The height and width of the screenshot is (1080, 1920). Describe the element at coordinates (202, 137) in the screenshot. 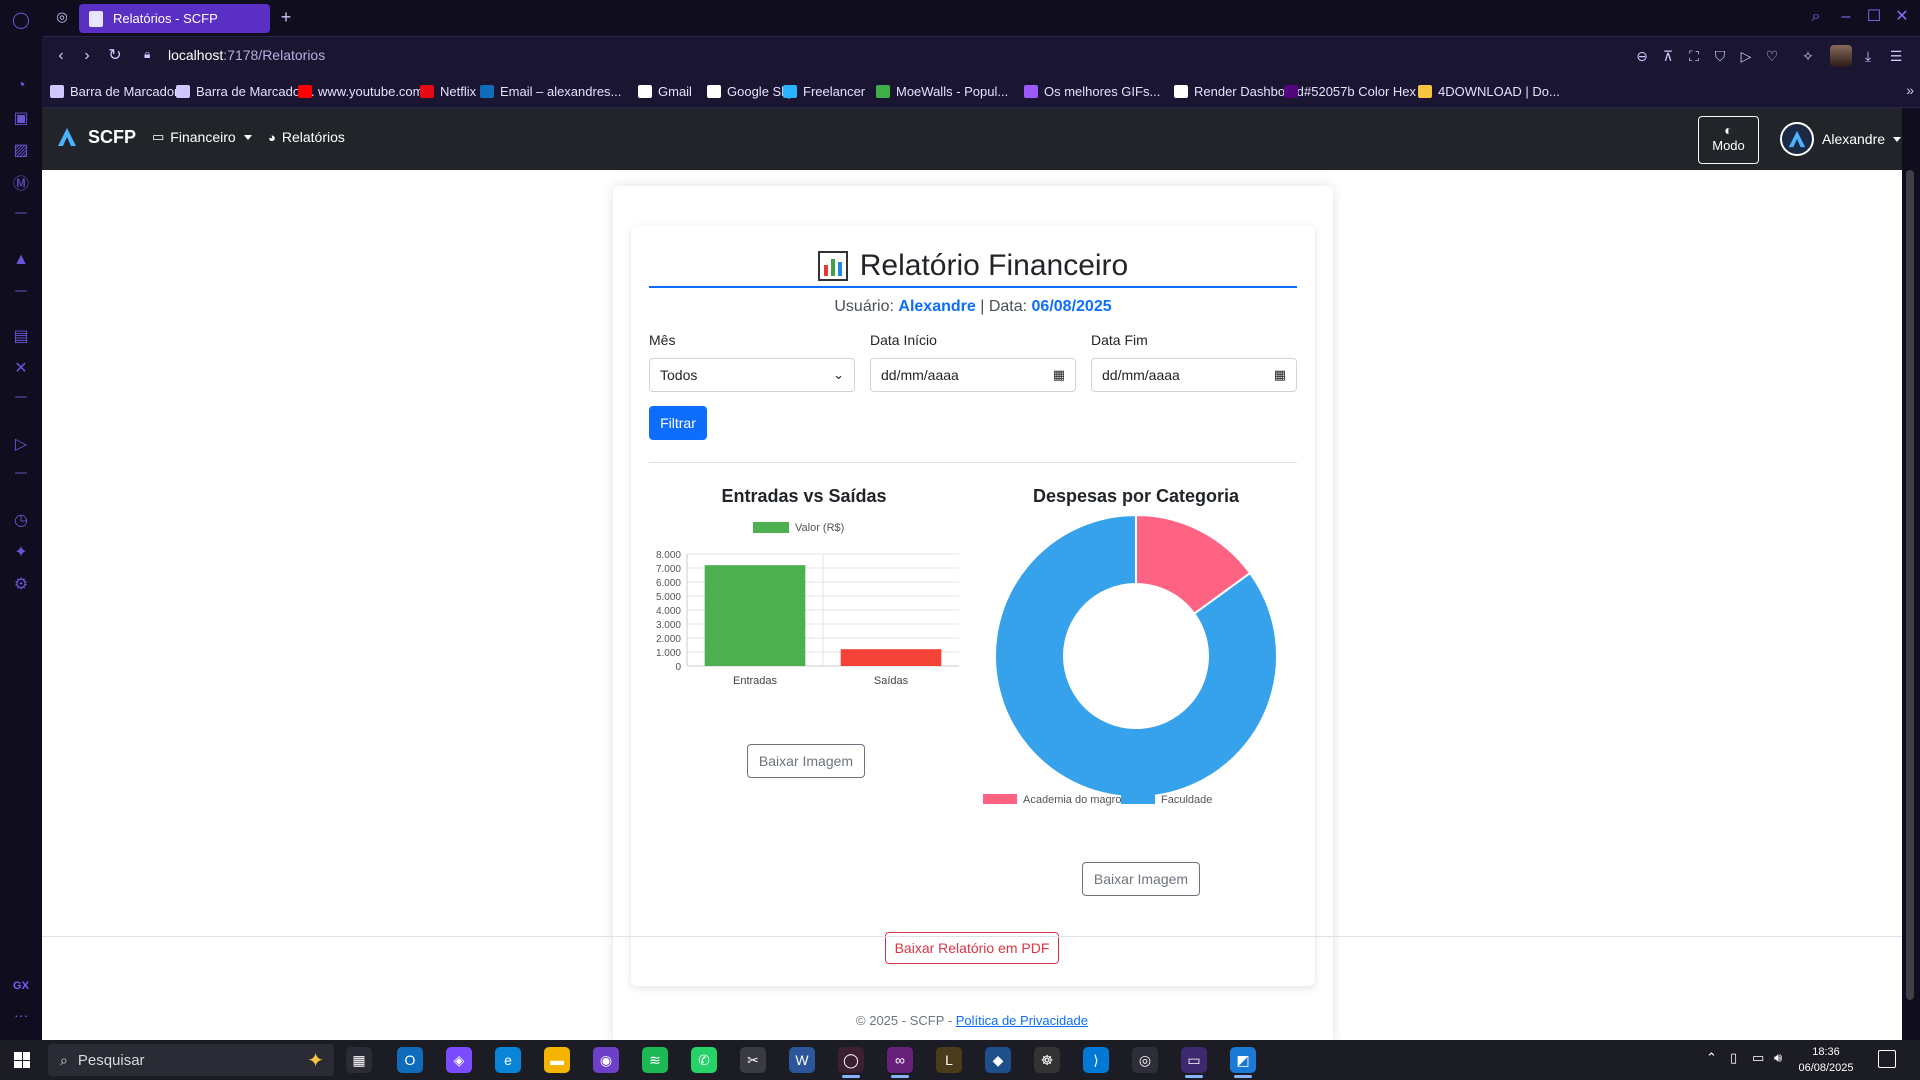

I see `nav-financeiro-dropdown: ▭ Financeiro` at that location.